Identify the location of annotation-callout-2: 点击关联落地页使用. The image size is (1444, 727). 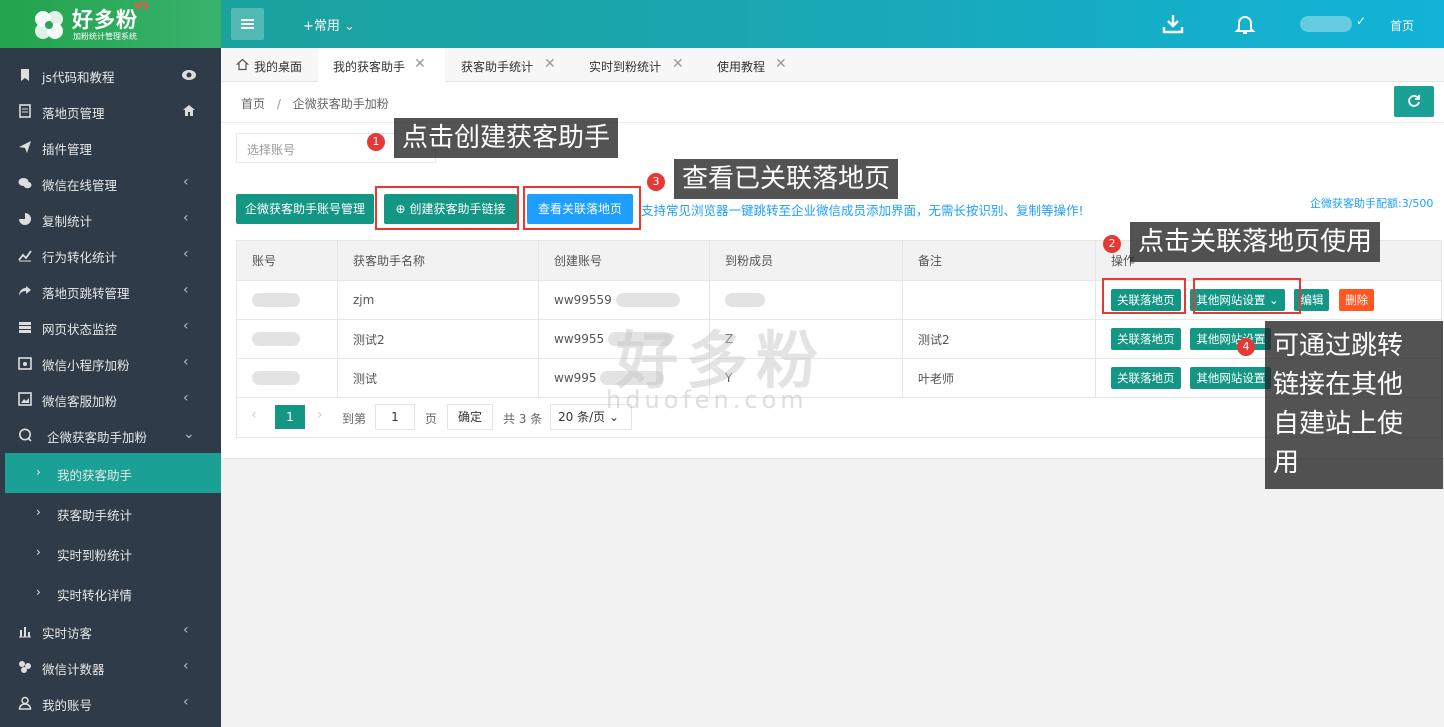
(1255, 242).